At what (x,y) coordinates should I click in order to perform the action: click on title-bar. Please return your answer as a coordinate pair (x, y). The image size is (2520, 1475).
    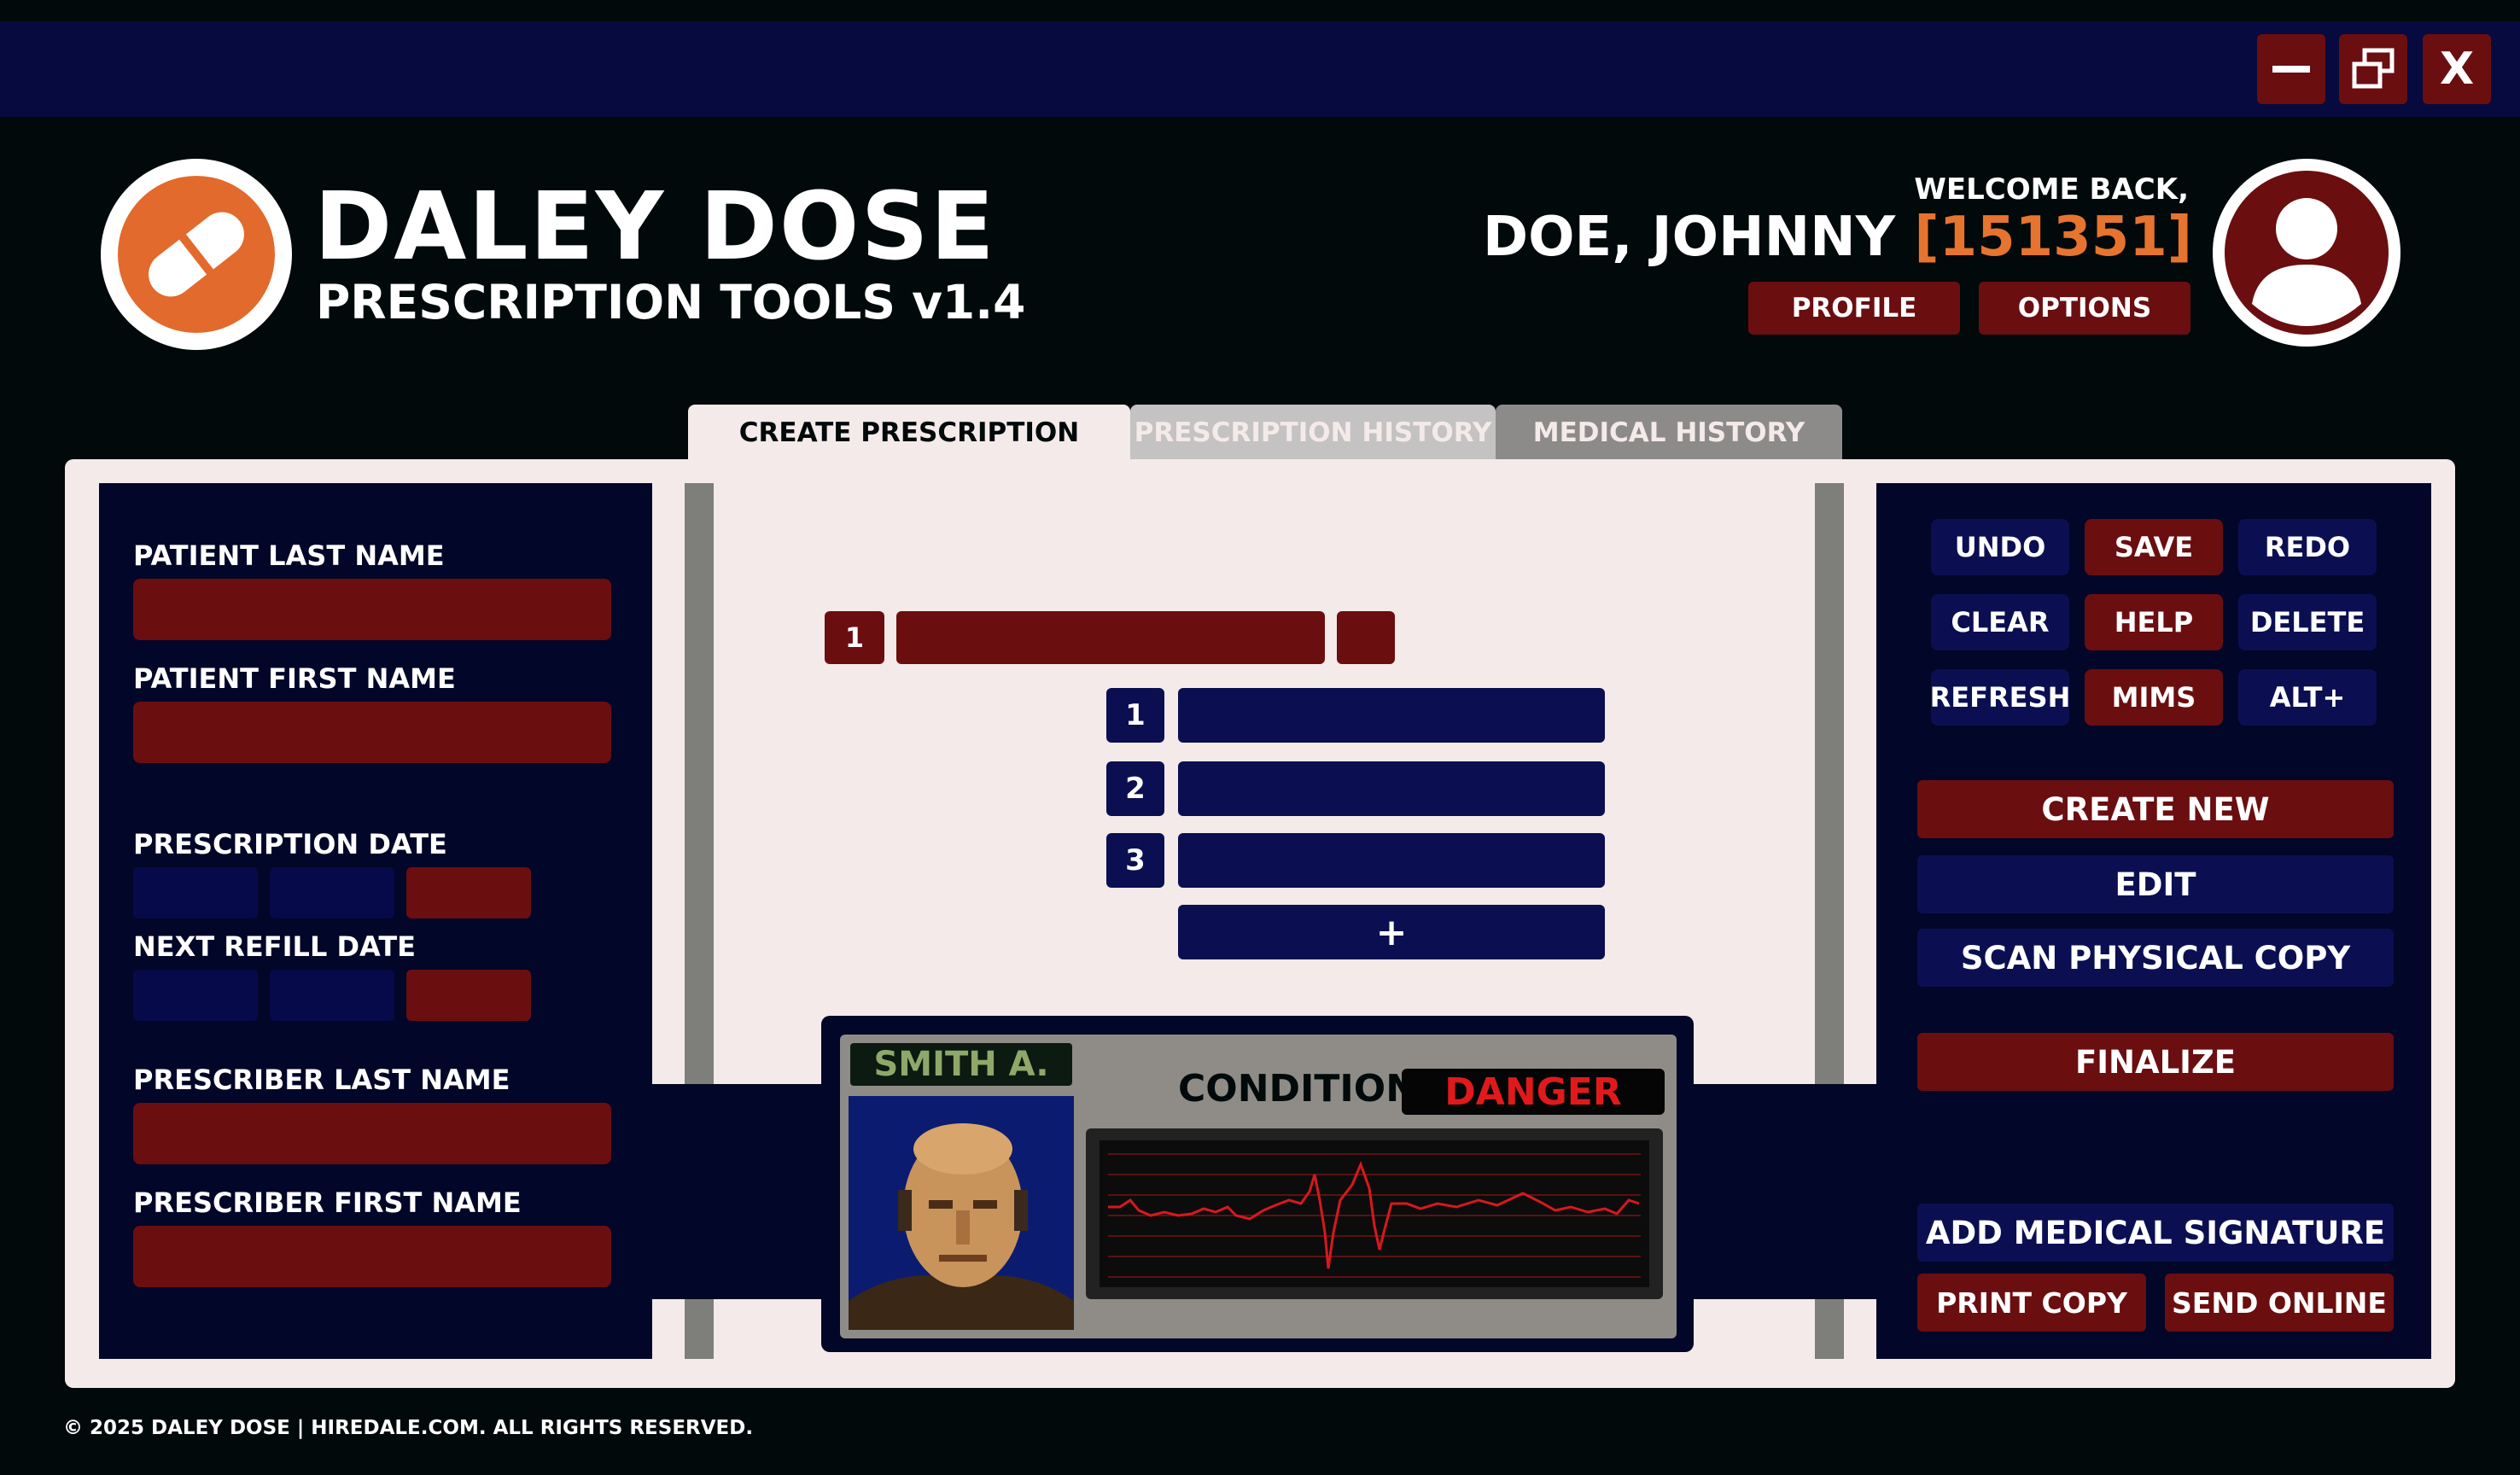
    Looking at the image, I should click on (1260, 69).